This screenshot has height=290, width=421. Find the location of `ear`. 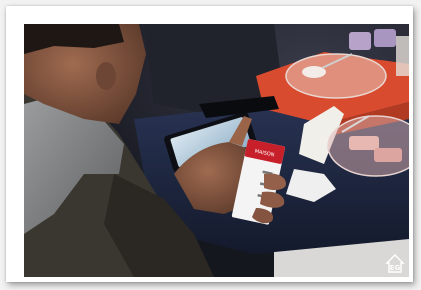

ear is located at coordinates (106, 76).